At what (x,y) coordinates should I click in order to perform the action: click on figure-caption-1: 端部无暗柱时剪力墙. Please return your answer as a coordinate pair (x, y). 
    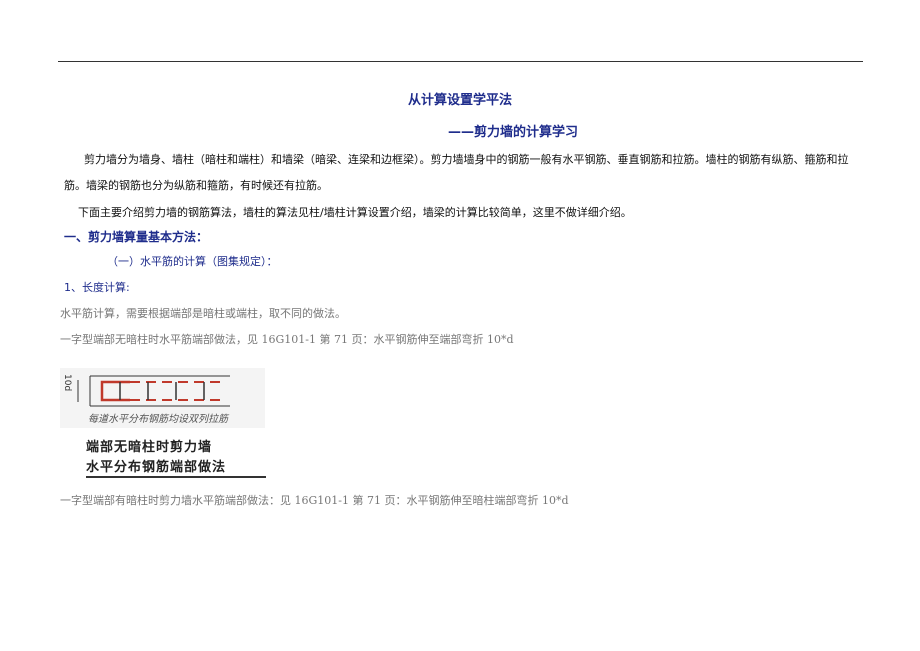
    Looking at the image, I should click on (149, 447).